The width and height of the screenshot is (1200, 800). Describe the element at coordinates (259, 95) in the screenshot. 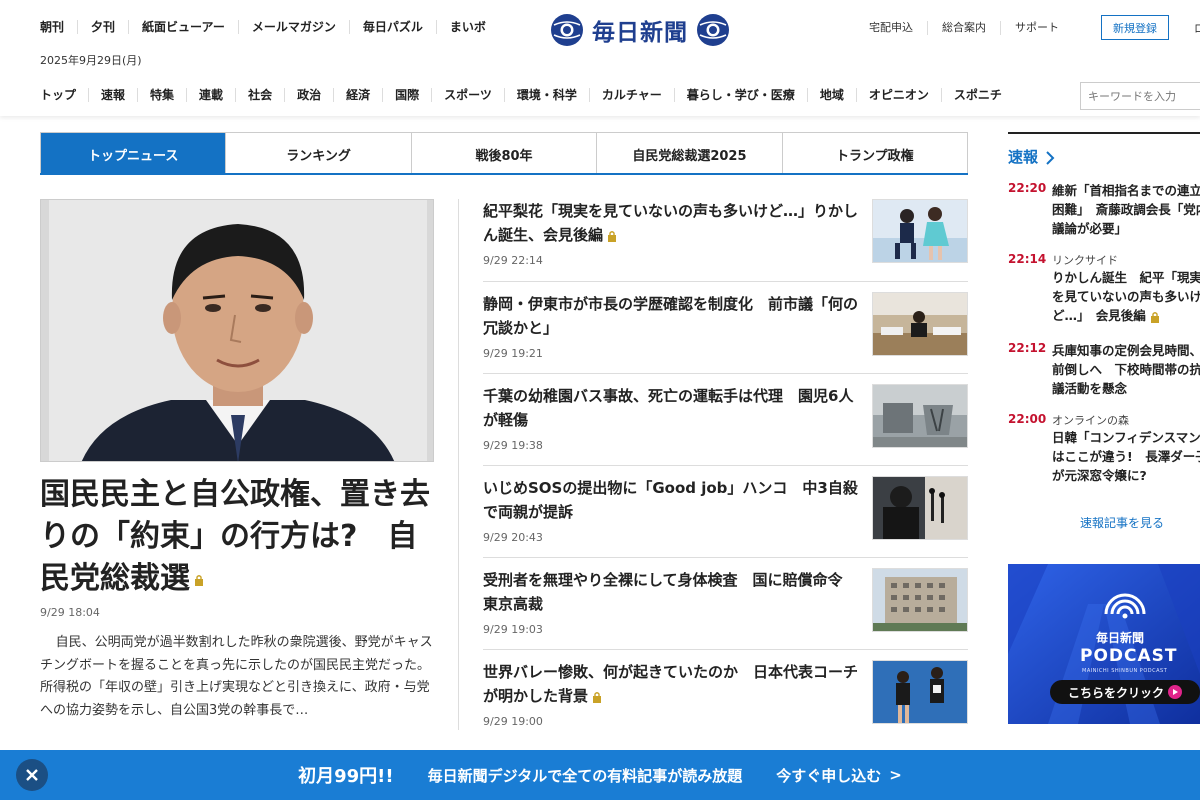

I see `nav-item-society: 社会` at that location.